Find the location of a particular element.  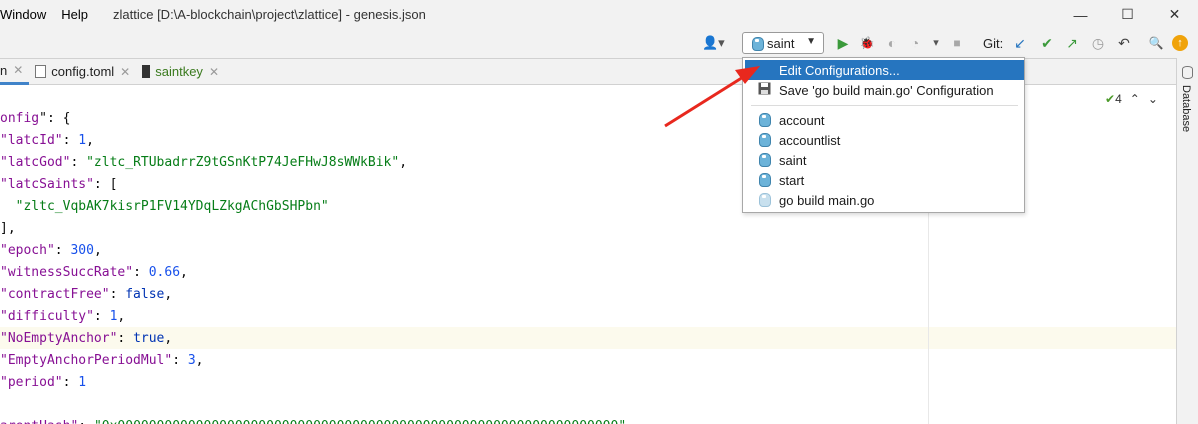

search-icon: 🔍 is located at coordinates (1156, 43).